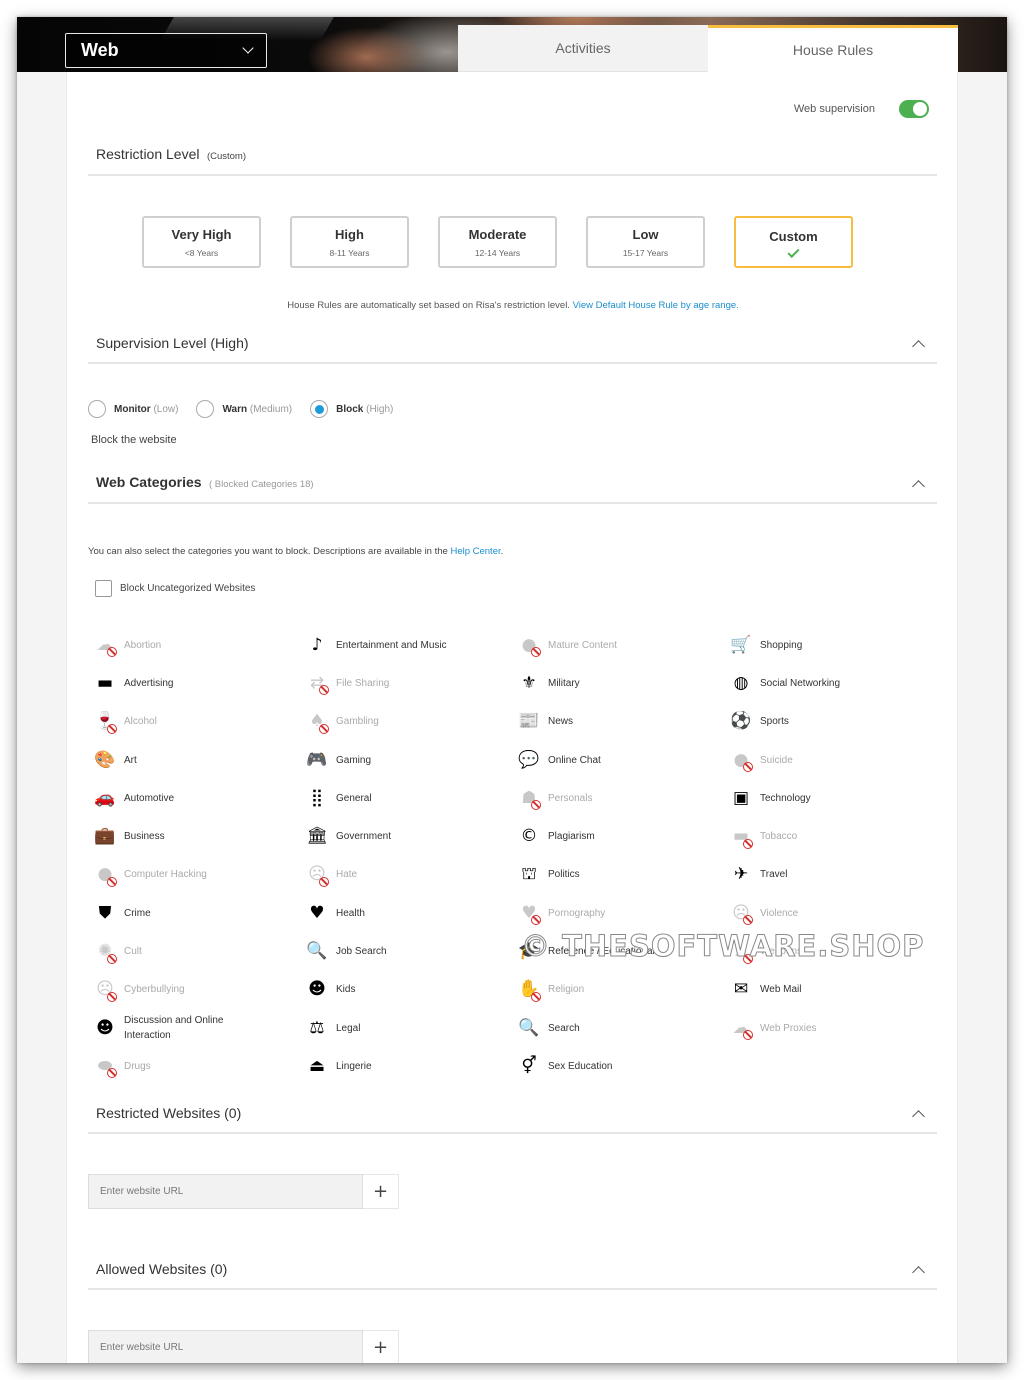 The height and width of the screenshot is (1380, 1024). What do you see at coordinates (317, 1027) in the screenshot?
I see `category-glyph: ⚖` at bounding box center [317, 1027].